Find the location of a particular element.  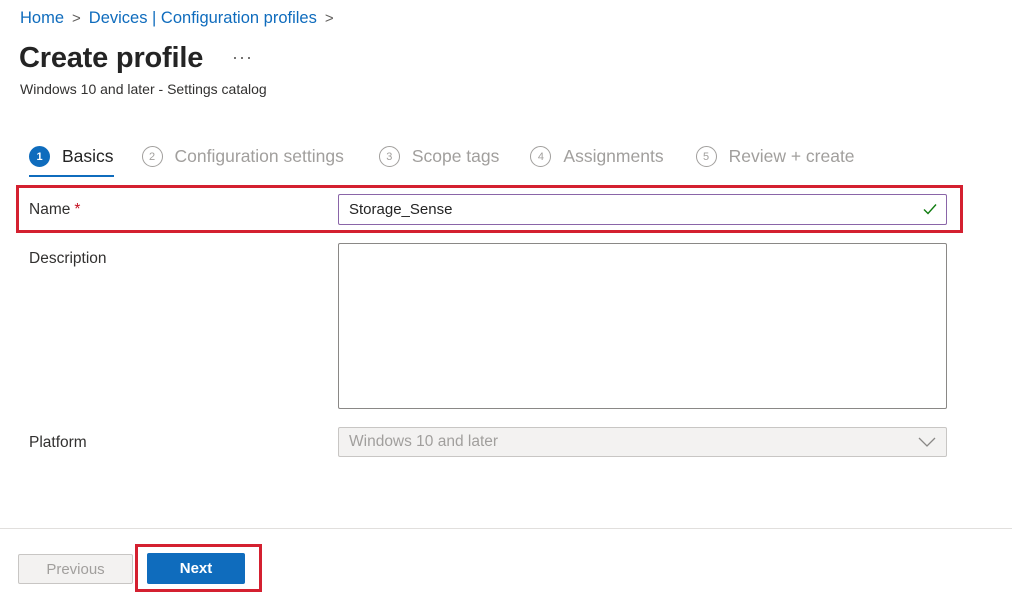

description-label: Description is located at coordinates (68, 258).